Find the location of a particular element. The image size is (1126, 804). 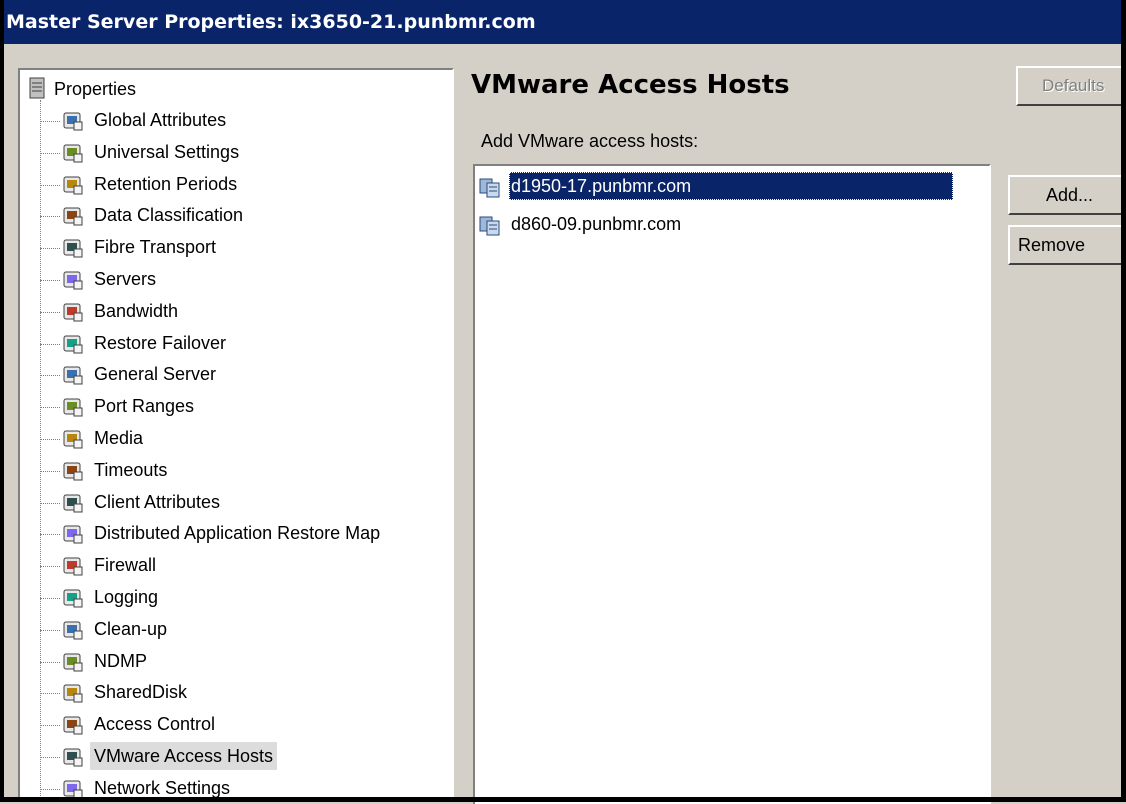

panel-title: VMware Access Hosts is located at coordinates (630, 85).